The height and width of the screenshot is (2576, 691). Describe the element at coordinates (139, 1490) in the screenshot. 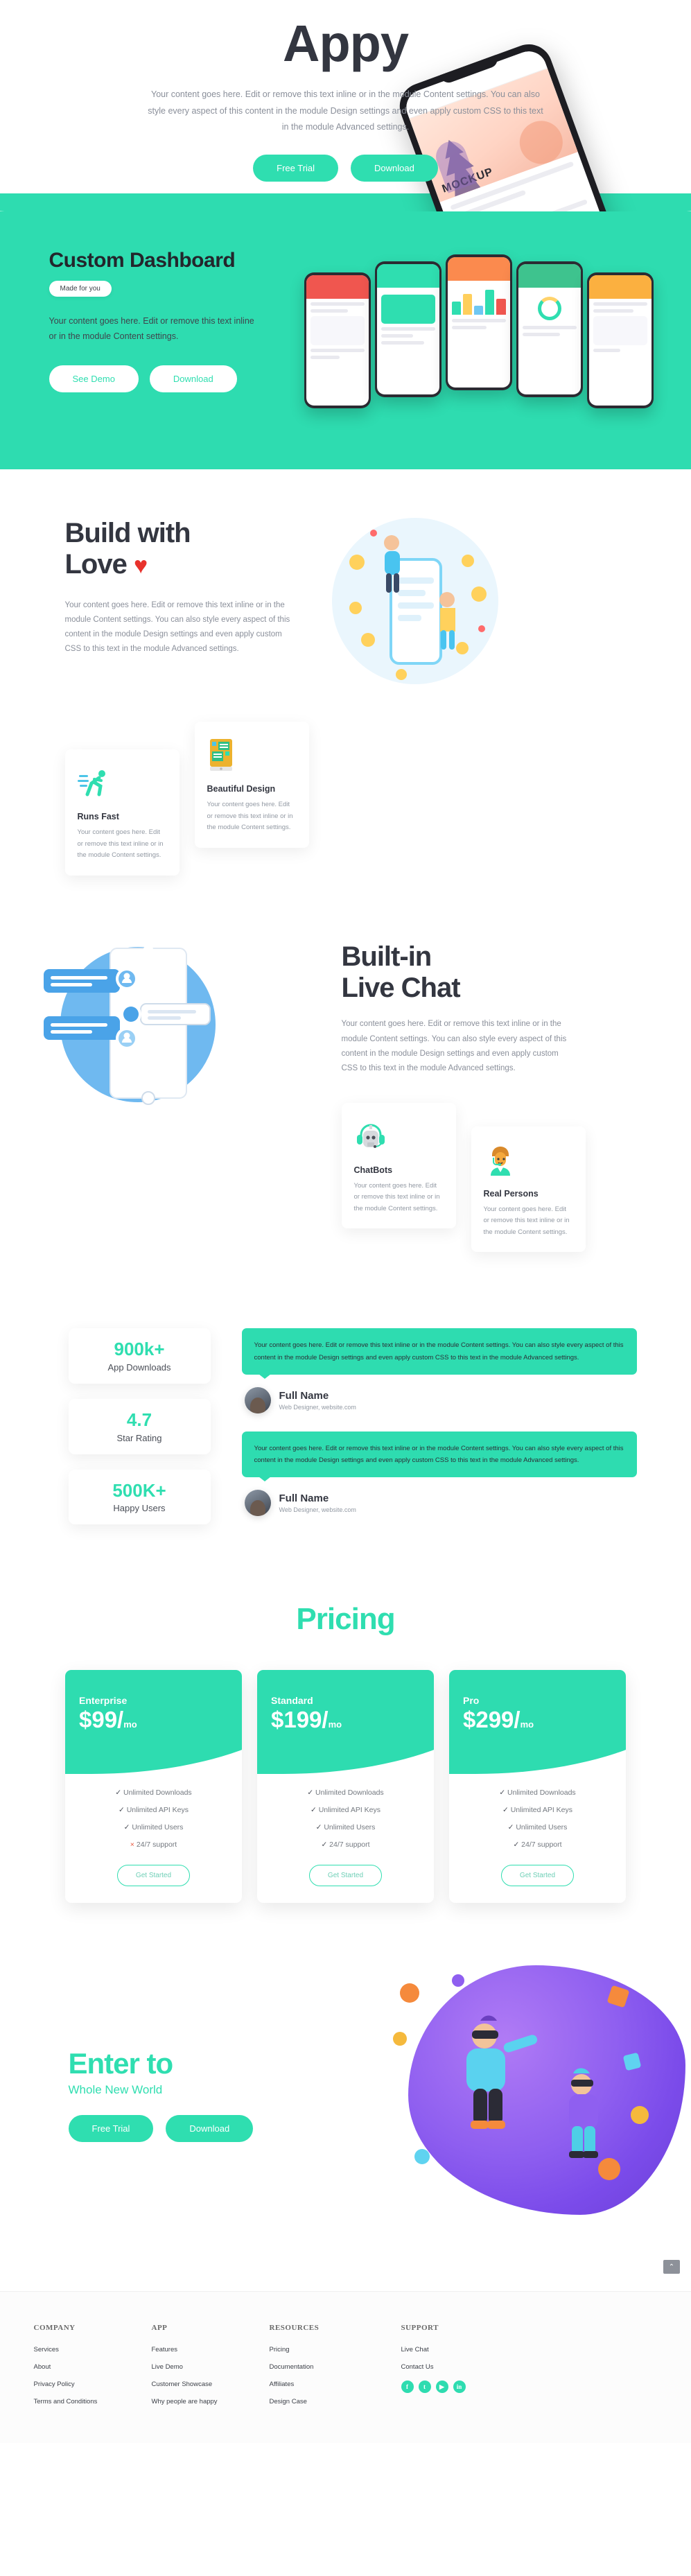

I see `stat-number: 500K+` at that location.